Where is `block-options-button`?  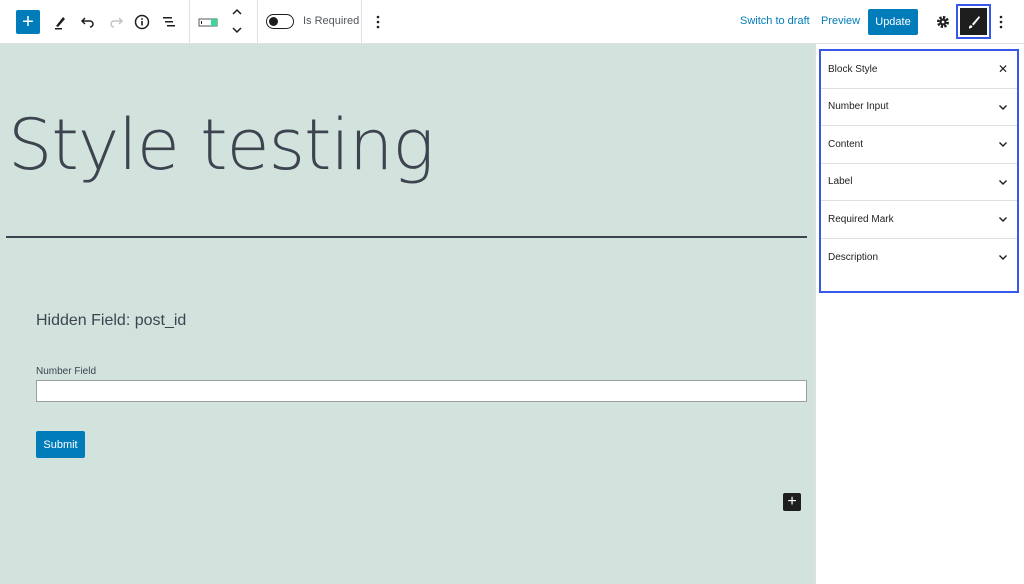 block-options-button is located at coordinates (378, 22).